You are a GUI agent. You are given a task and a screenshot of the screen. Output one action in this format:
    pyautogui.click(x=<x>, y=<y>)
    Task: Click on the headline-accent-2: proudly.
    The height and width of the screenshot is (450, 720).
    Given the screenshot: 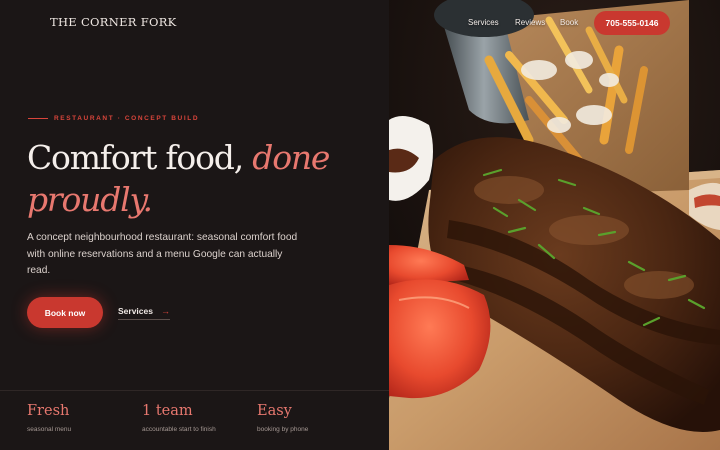 What is the action you would take?
    pyautogui.click(x=90, y=199)
    